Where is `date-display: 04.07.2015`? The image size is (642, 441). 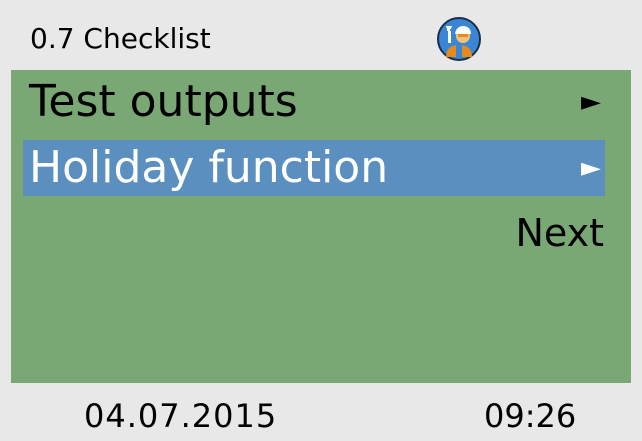
date-display: 04.07.2015 is located at coordinates (181, 416).